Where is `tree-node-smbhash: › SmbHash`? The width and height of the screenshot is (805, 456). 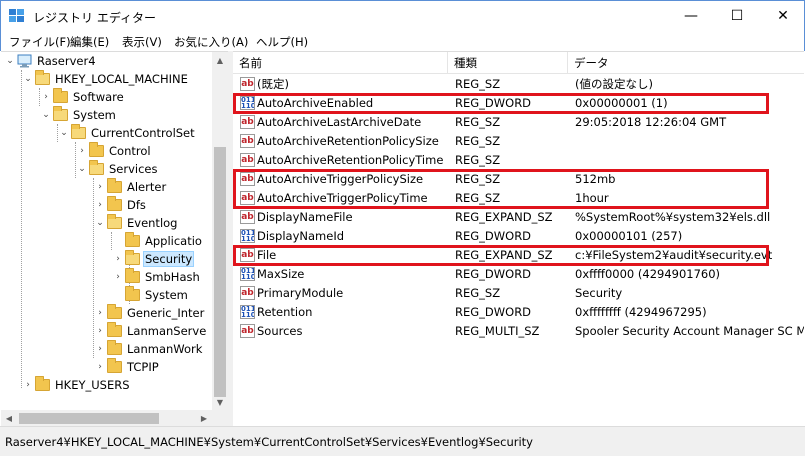 tree-node-smbhash: › SmbHash is located at coordinates (156, 277).